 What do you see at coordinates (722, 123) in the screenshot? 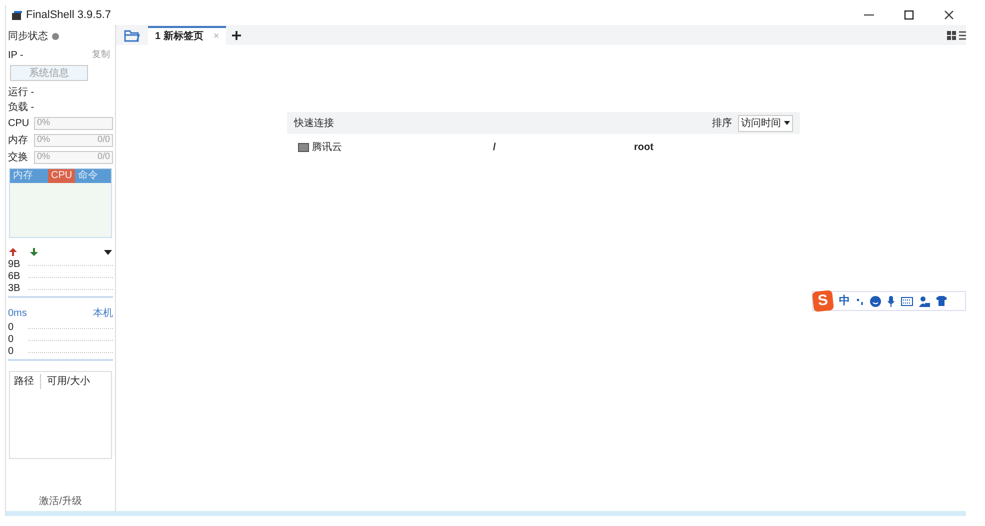
I see `sort-label: 排序` at bounding box center [722, 123].